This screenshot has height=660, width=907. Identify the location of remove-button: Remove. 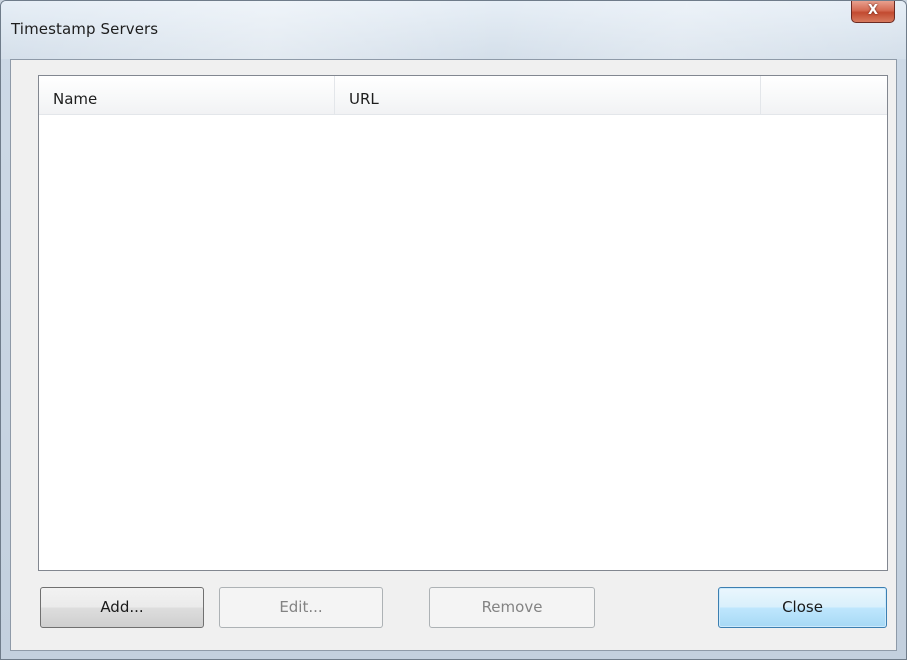
(512, 607).